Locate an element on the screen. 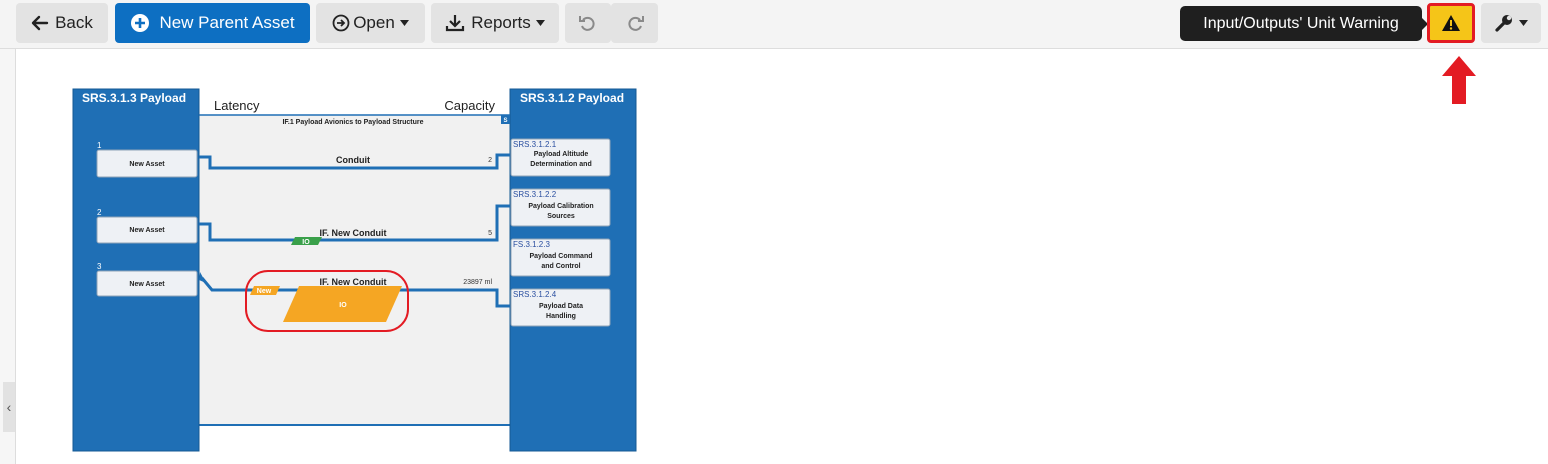 The image size is (1548, 464). asset-id: SRS.3.1.2.4 is located at coordinates (535, 294).